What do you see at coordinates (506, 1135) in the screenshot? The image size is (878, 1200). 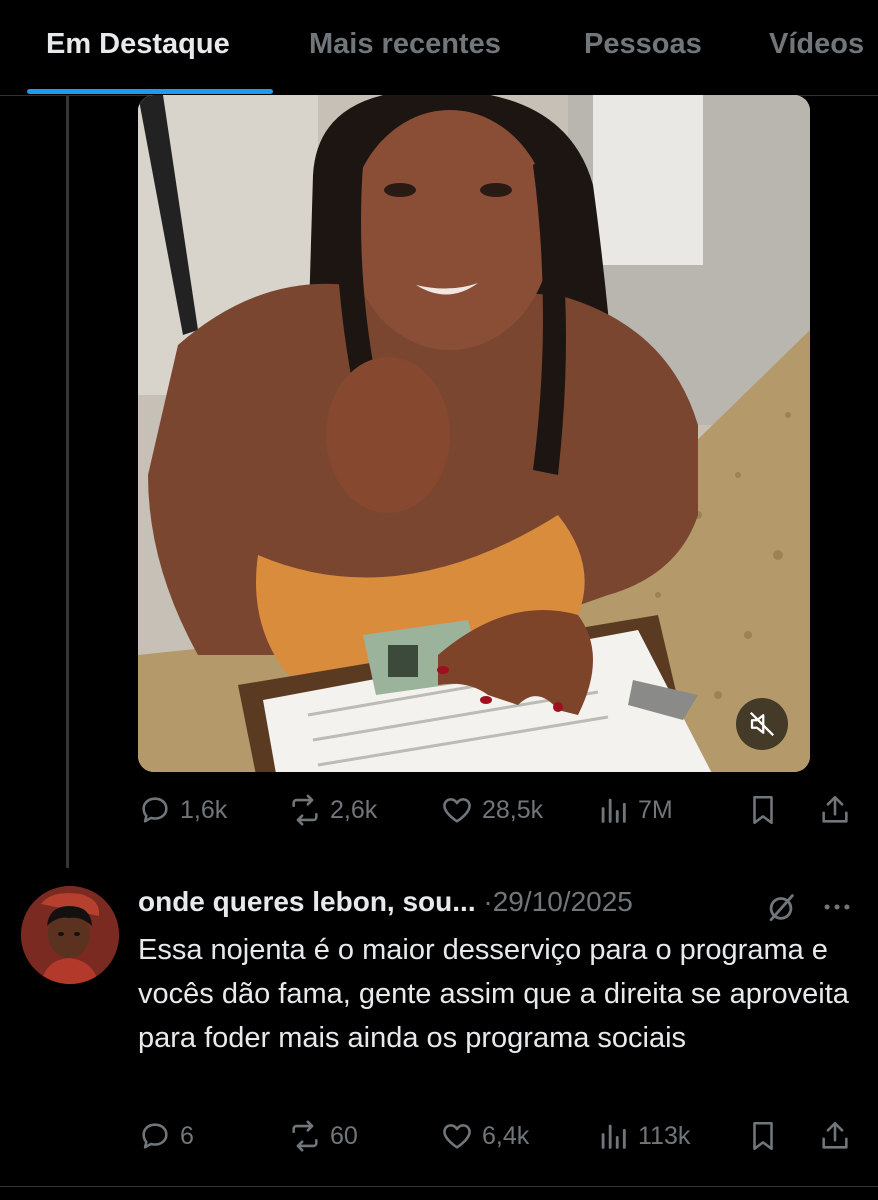 I see `like-count: 6,4k` at bounding box center [506, 1135].